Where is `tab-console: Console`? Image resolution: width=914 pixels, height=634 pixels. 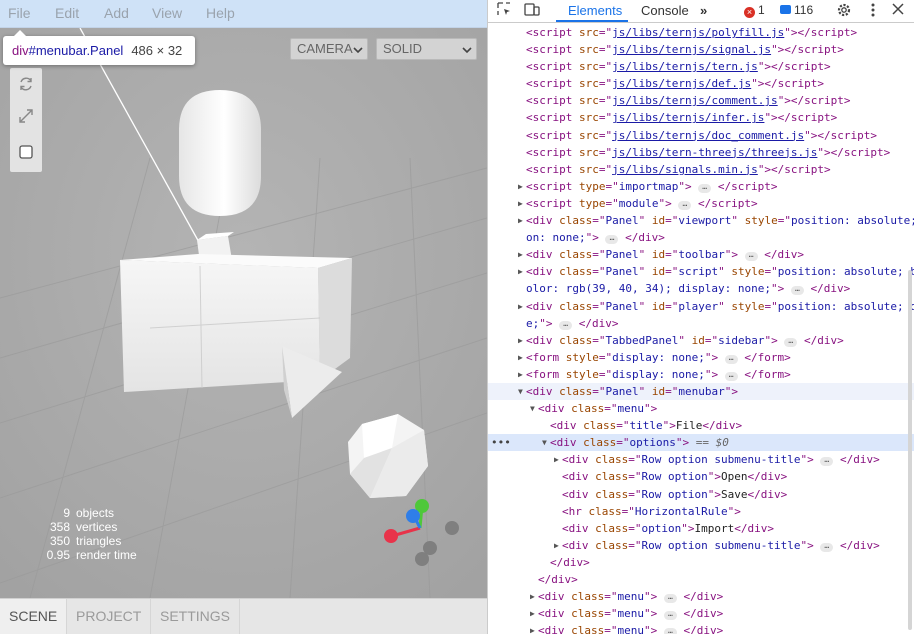 tab-console: Console is located at coordinates (665, 10).